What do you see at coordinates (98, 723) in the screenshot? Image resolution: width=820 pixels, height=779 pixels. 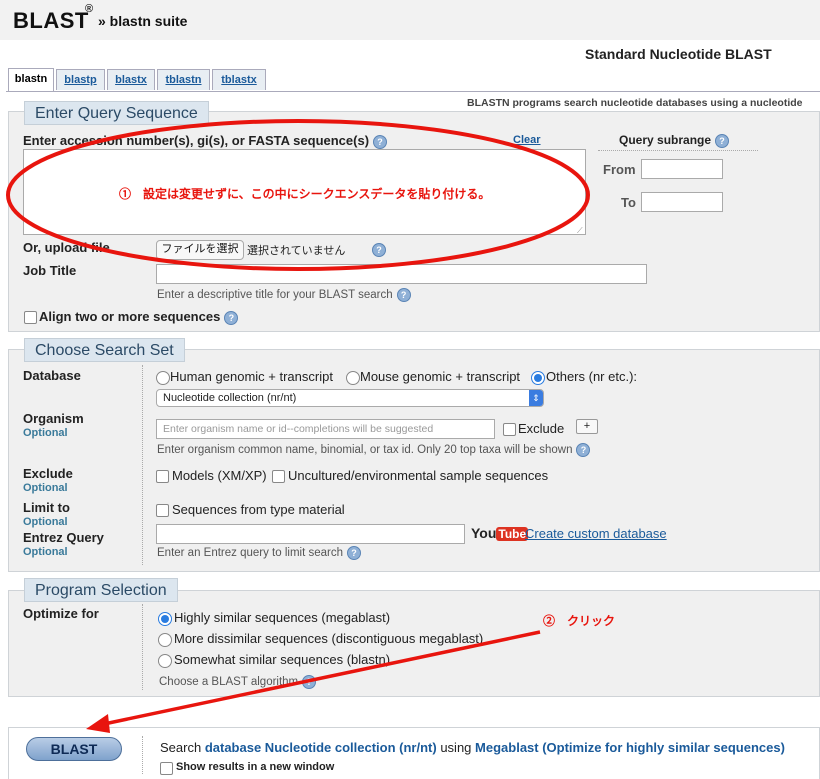 I see `arrow-head-icon` at bounding box center [98, 723].